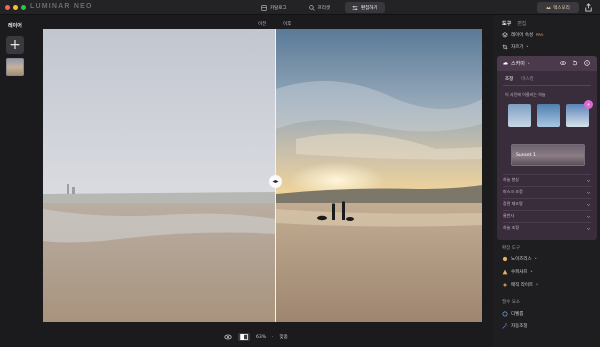 The height and width of the screenshot is (347, 600). I want to click on supersharp-icon, so click(505, 272).